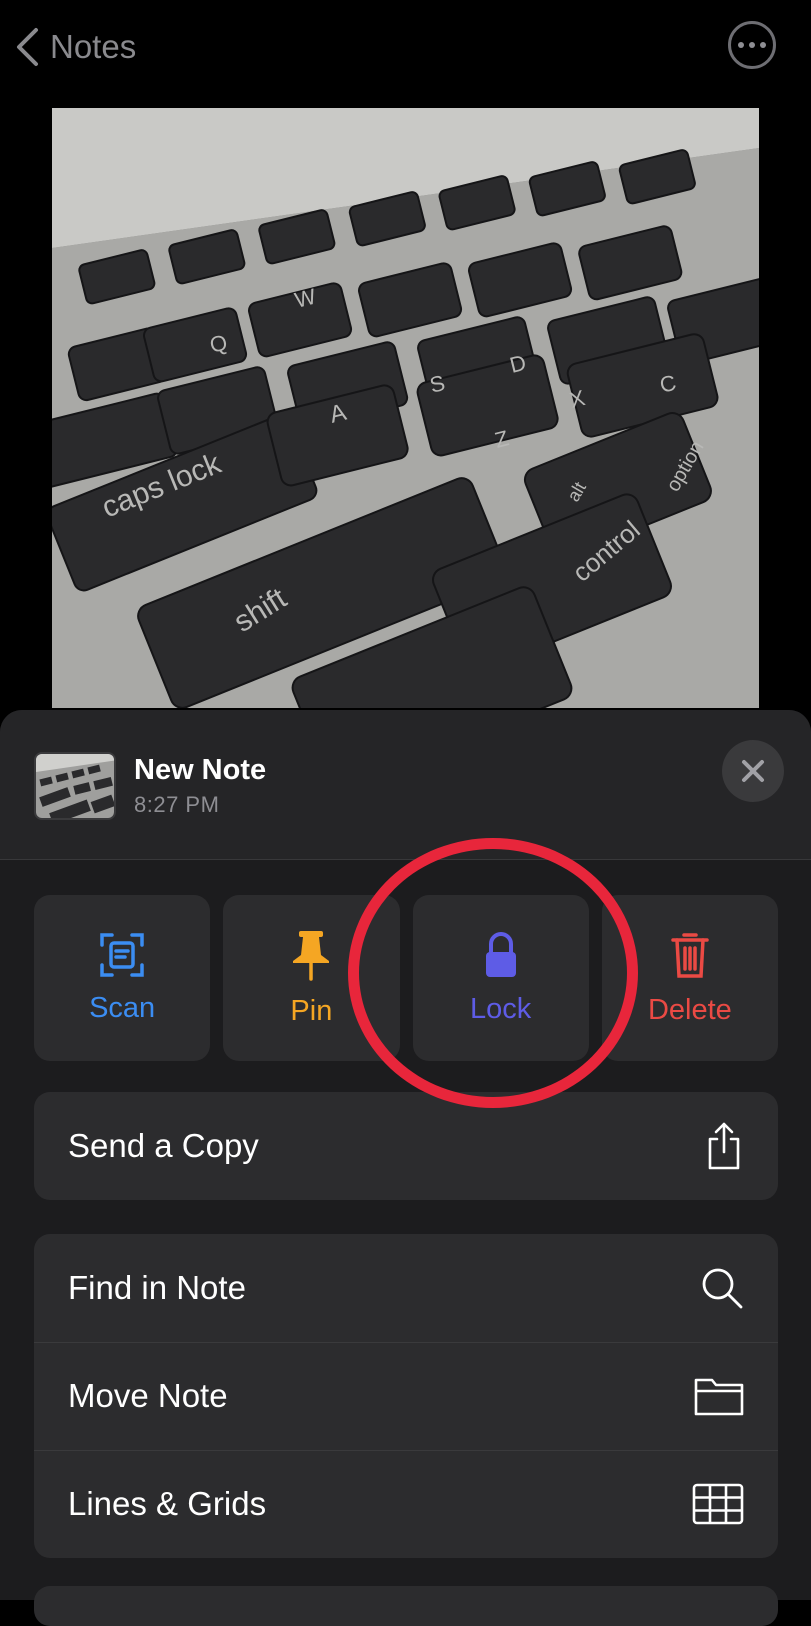 The width and height of the screenshot is (811, 1626). I want to click on find-in-note-row: Find in Note, so click(406, 1288).